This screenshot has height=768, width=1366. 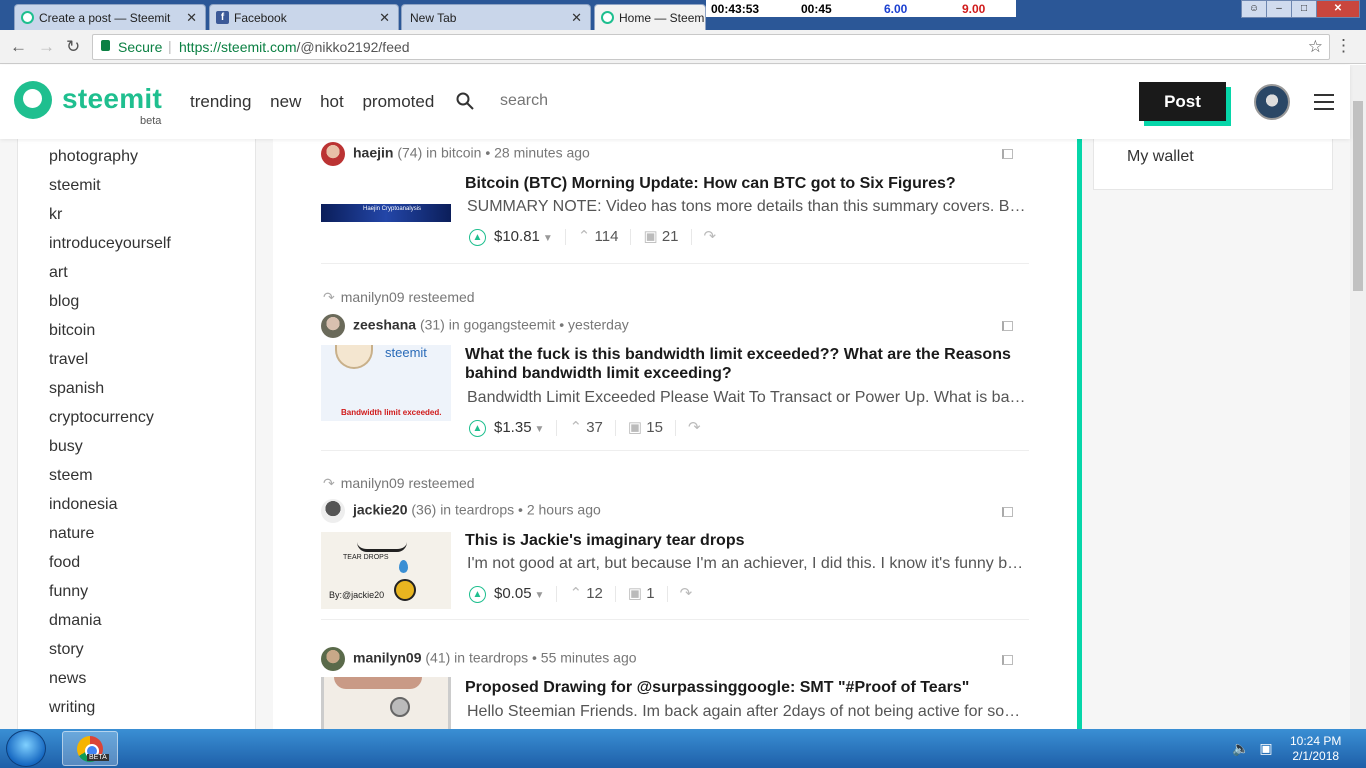 What do you see at coordinates (1304, 9) in the screenshot?
I see `maximize-icon: □` at bounding box center [1304, 9].